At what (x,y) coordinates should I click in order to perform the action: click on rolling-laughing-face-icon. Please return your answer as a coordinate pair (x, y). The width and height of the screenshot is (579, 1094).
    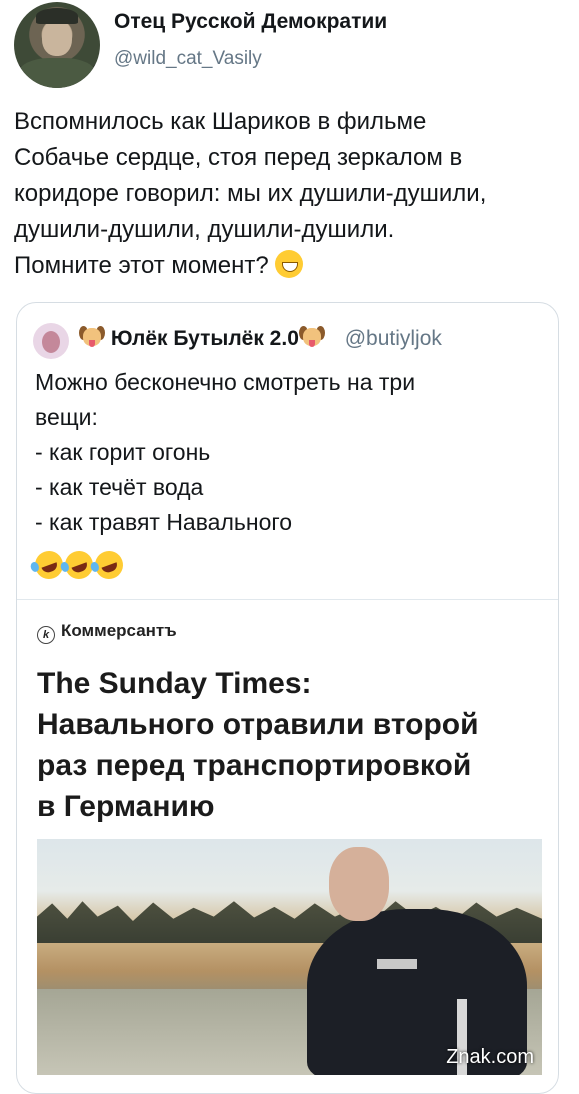
    Looking at the image, I should click on (109, 565).